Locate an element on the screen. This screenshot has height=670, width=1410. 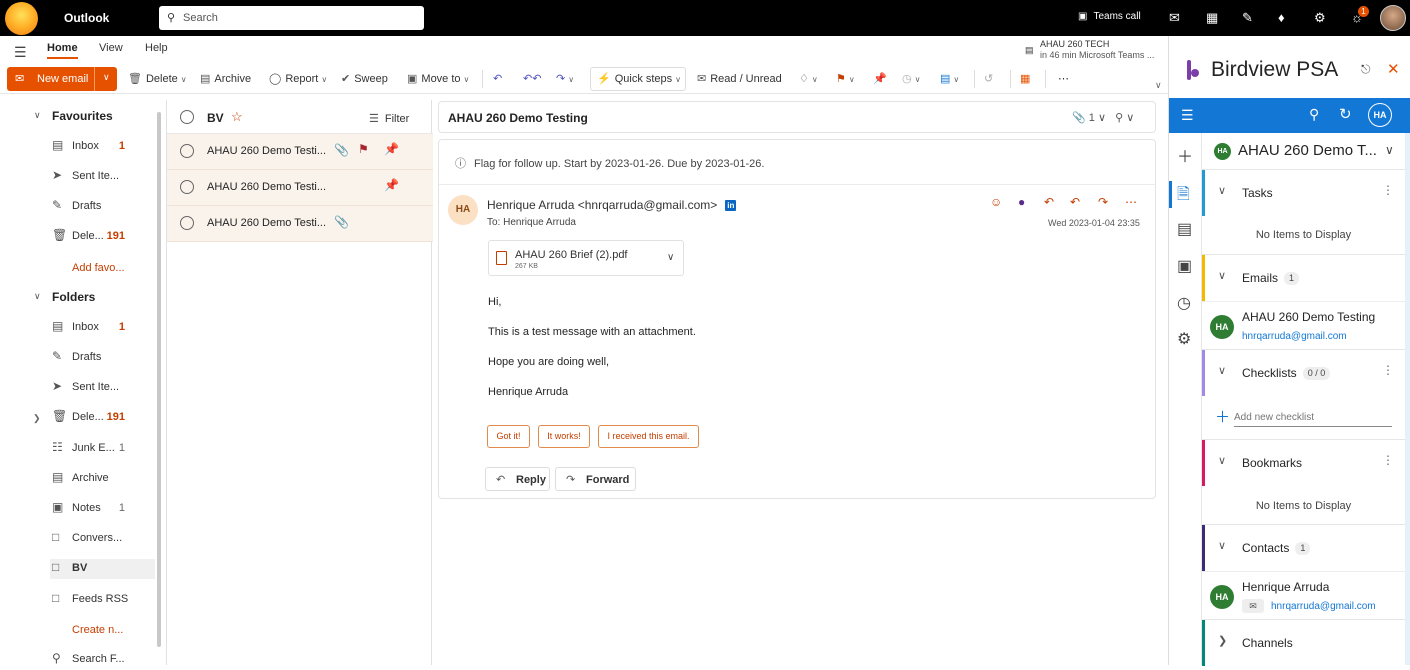
fav-item-inbox: ▤ Inbox 1 is located at coordinates (102, 147).